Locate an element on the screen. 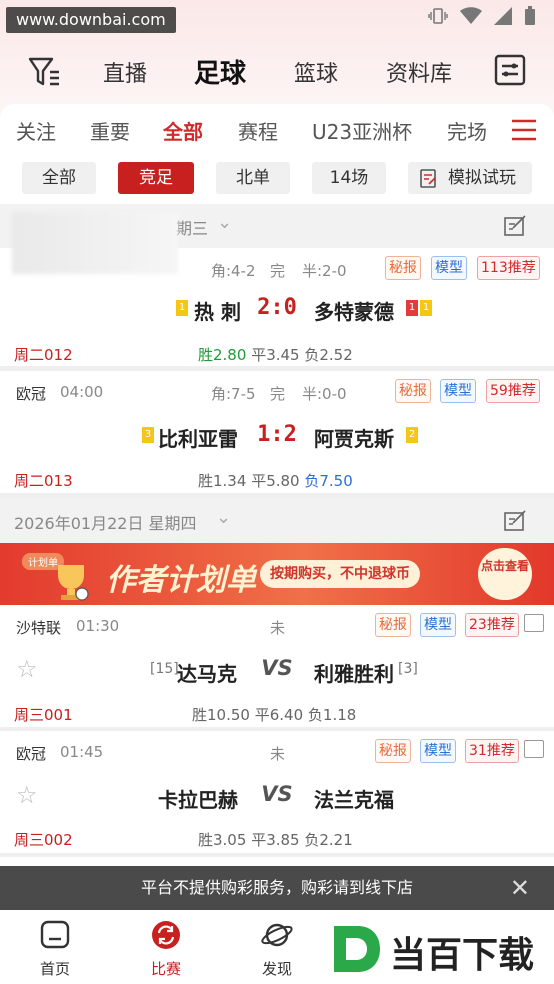 The image size is (554, 984). top-nav-live: 直播 is located at coordinates (125, 72).